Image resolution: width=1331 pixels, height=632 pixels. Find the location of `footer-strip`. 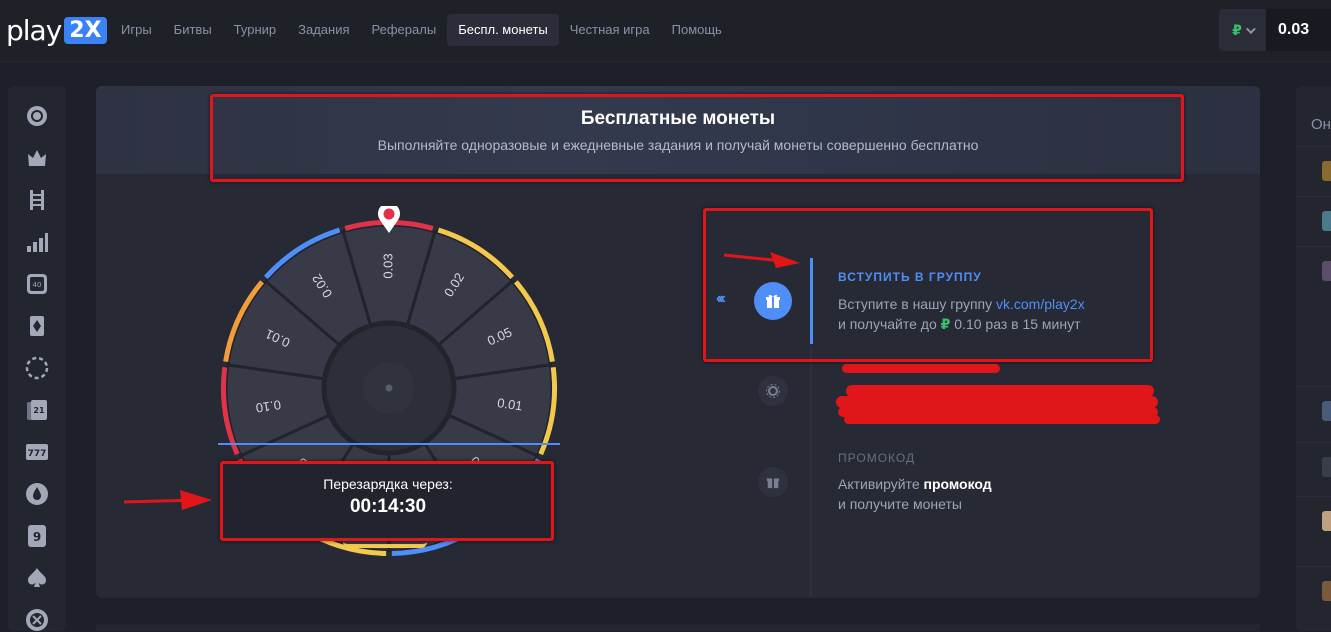

footer-strip is located at coordinates (678, 627).